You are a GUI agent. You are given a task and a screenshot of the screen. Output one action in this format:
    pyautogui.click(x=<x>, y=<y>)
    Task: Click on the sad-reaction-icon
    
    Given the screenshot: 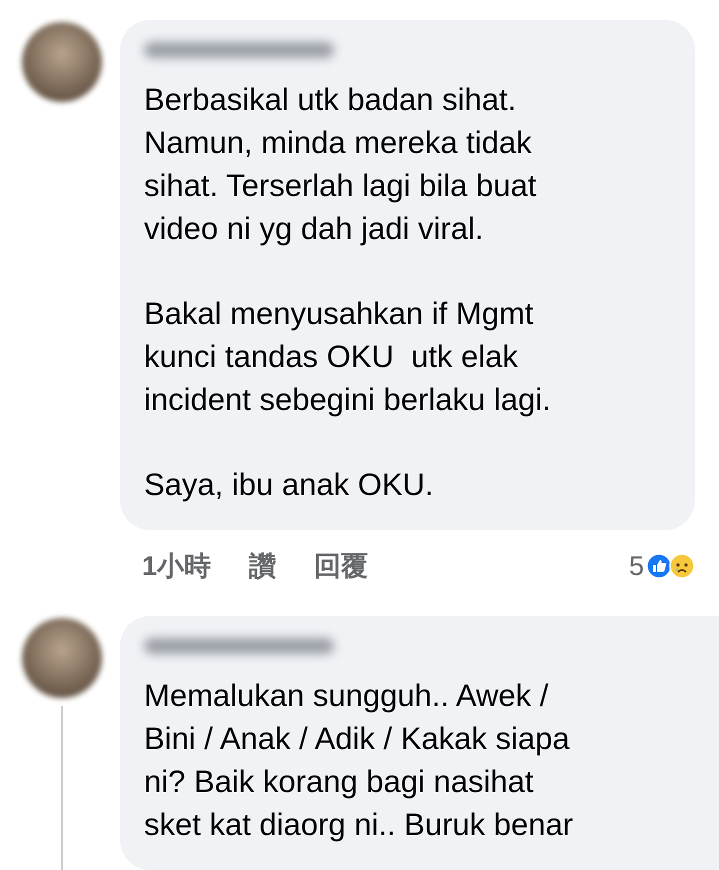 What is the action you would take?
    pyautogui.click(x=682, y=566)
    